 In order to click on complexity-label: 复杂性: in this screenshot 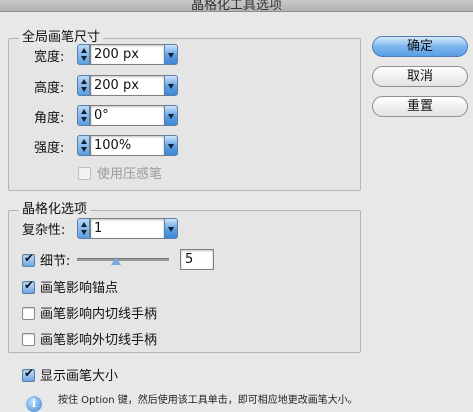, I will do `click(44, 230)`.